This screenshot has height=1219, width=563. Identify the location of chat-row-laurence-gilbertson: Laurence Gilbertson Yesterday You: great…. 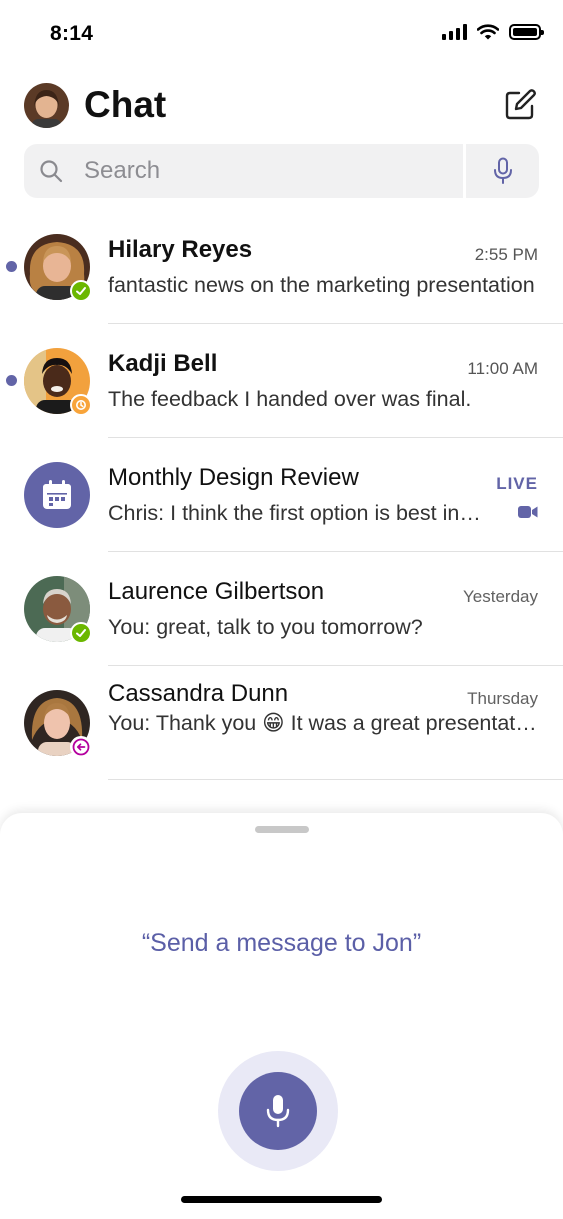
(281, 609).